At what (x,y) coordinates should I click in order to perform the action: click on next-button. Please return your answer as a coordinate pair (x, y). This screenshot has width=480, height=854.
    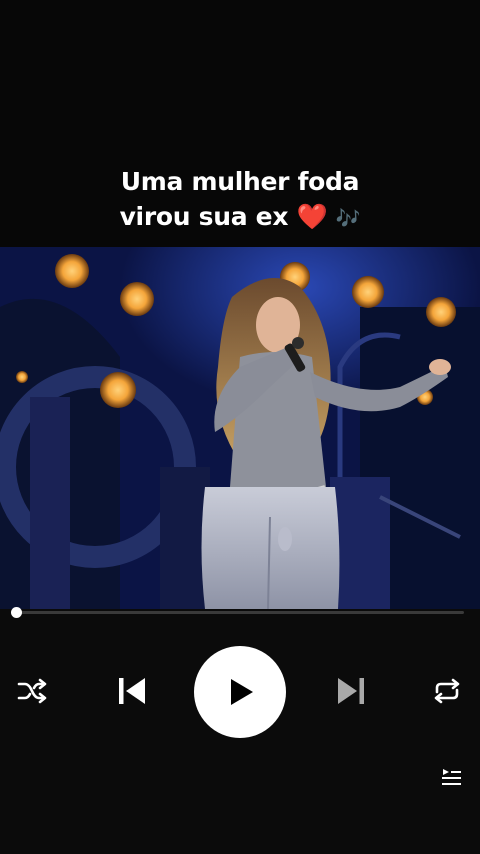
    Looking at the image, I should click on (351, 691).